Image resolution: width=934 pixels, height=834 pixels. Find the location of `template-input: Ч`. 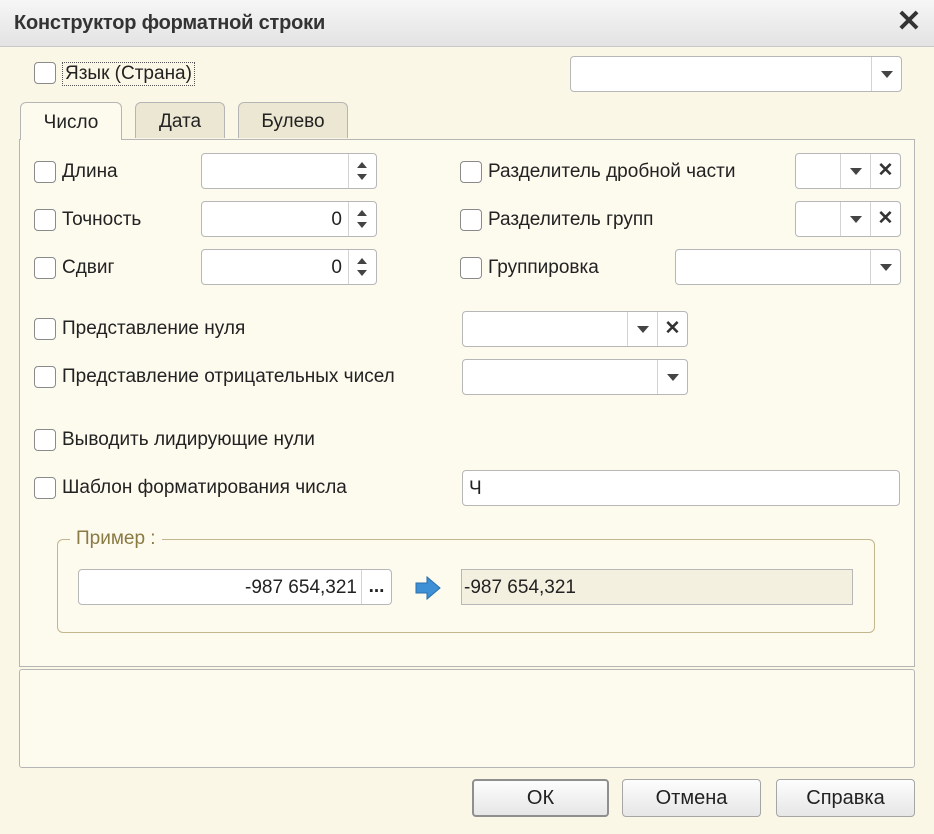

template-input: Ч is located at coordinates (681, 488).